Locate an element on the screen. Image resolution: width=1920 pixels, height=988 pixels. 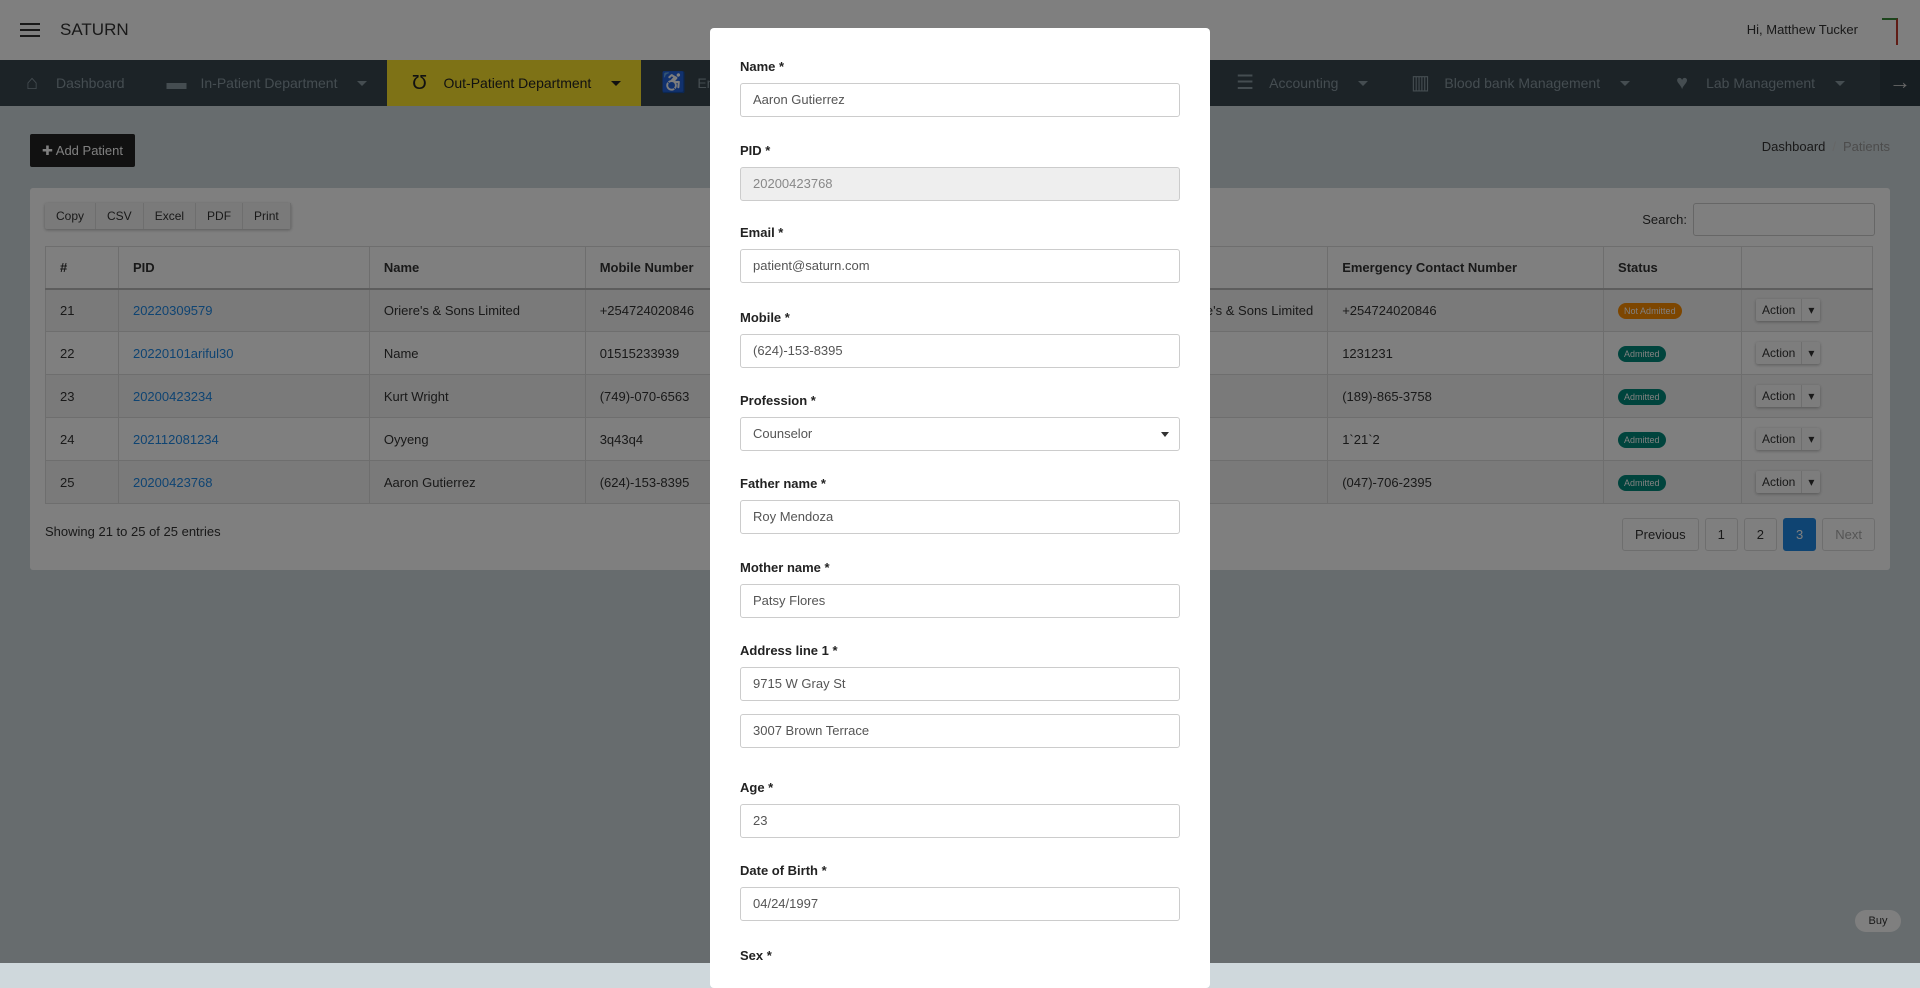
form-field: Profession * Counselor is located at coordinates (960, 422).